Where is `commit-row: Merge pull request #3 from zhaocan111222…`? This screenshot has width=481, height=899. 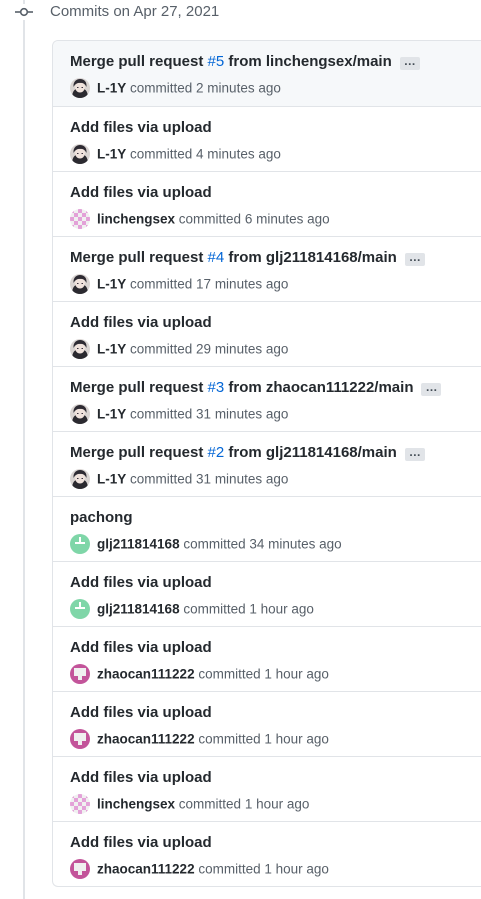
commit-row: Merge pull request #3 from zhaocan111222… is located at coordinates (267, 398).